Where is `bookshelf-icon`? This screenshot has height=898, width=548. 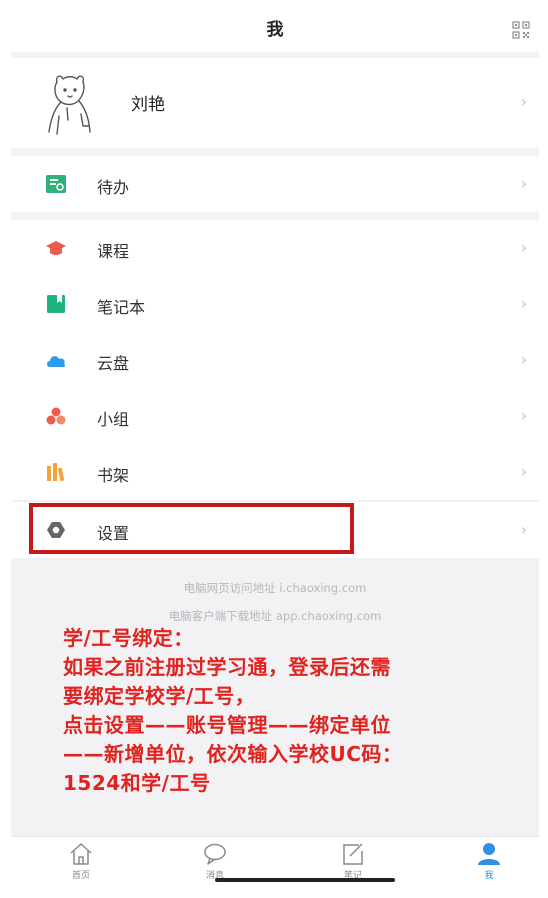
bookshelf-icon is located at coordinates (56, 472).